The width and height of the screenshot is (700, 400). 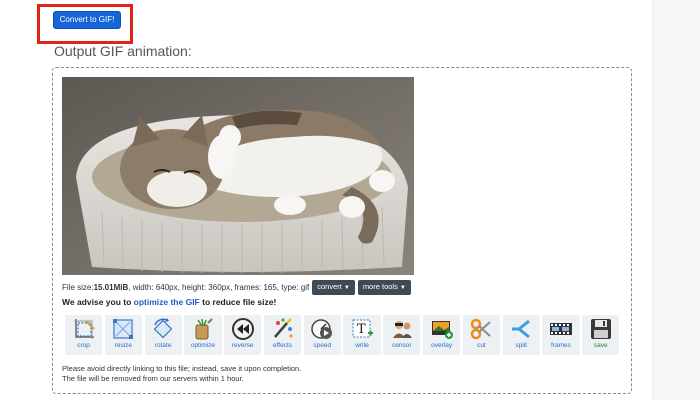 What do you see at coordinates (362, 345) in the screenshot?
I see `tool-label: write` at bounding box center [362, 345].